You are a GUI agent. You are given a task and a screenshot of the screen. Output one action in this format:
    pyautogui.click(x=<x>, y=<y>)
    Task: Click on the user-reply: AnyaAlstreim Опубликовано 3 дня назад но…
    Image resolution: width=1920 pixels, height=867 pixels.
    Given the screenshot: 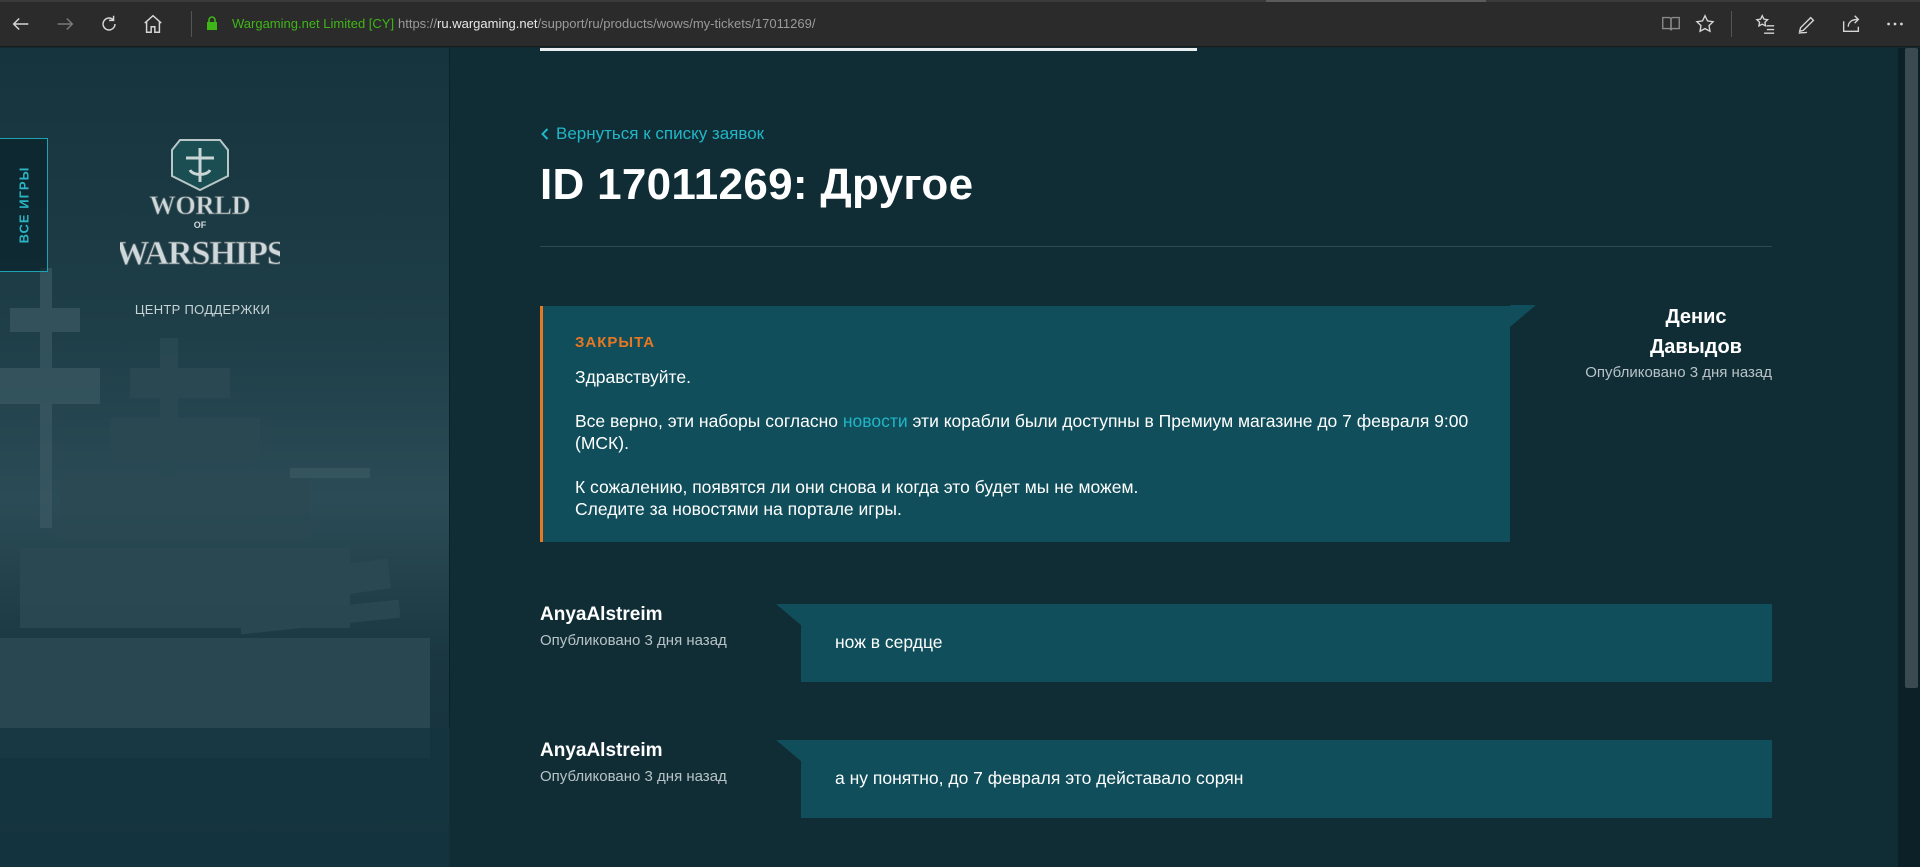 What is the action you would take?
    pyautogui.click(x=1156, y=643)
    